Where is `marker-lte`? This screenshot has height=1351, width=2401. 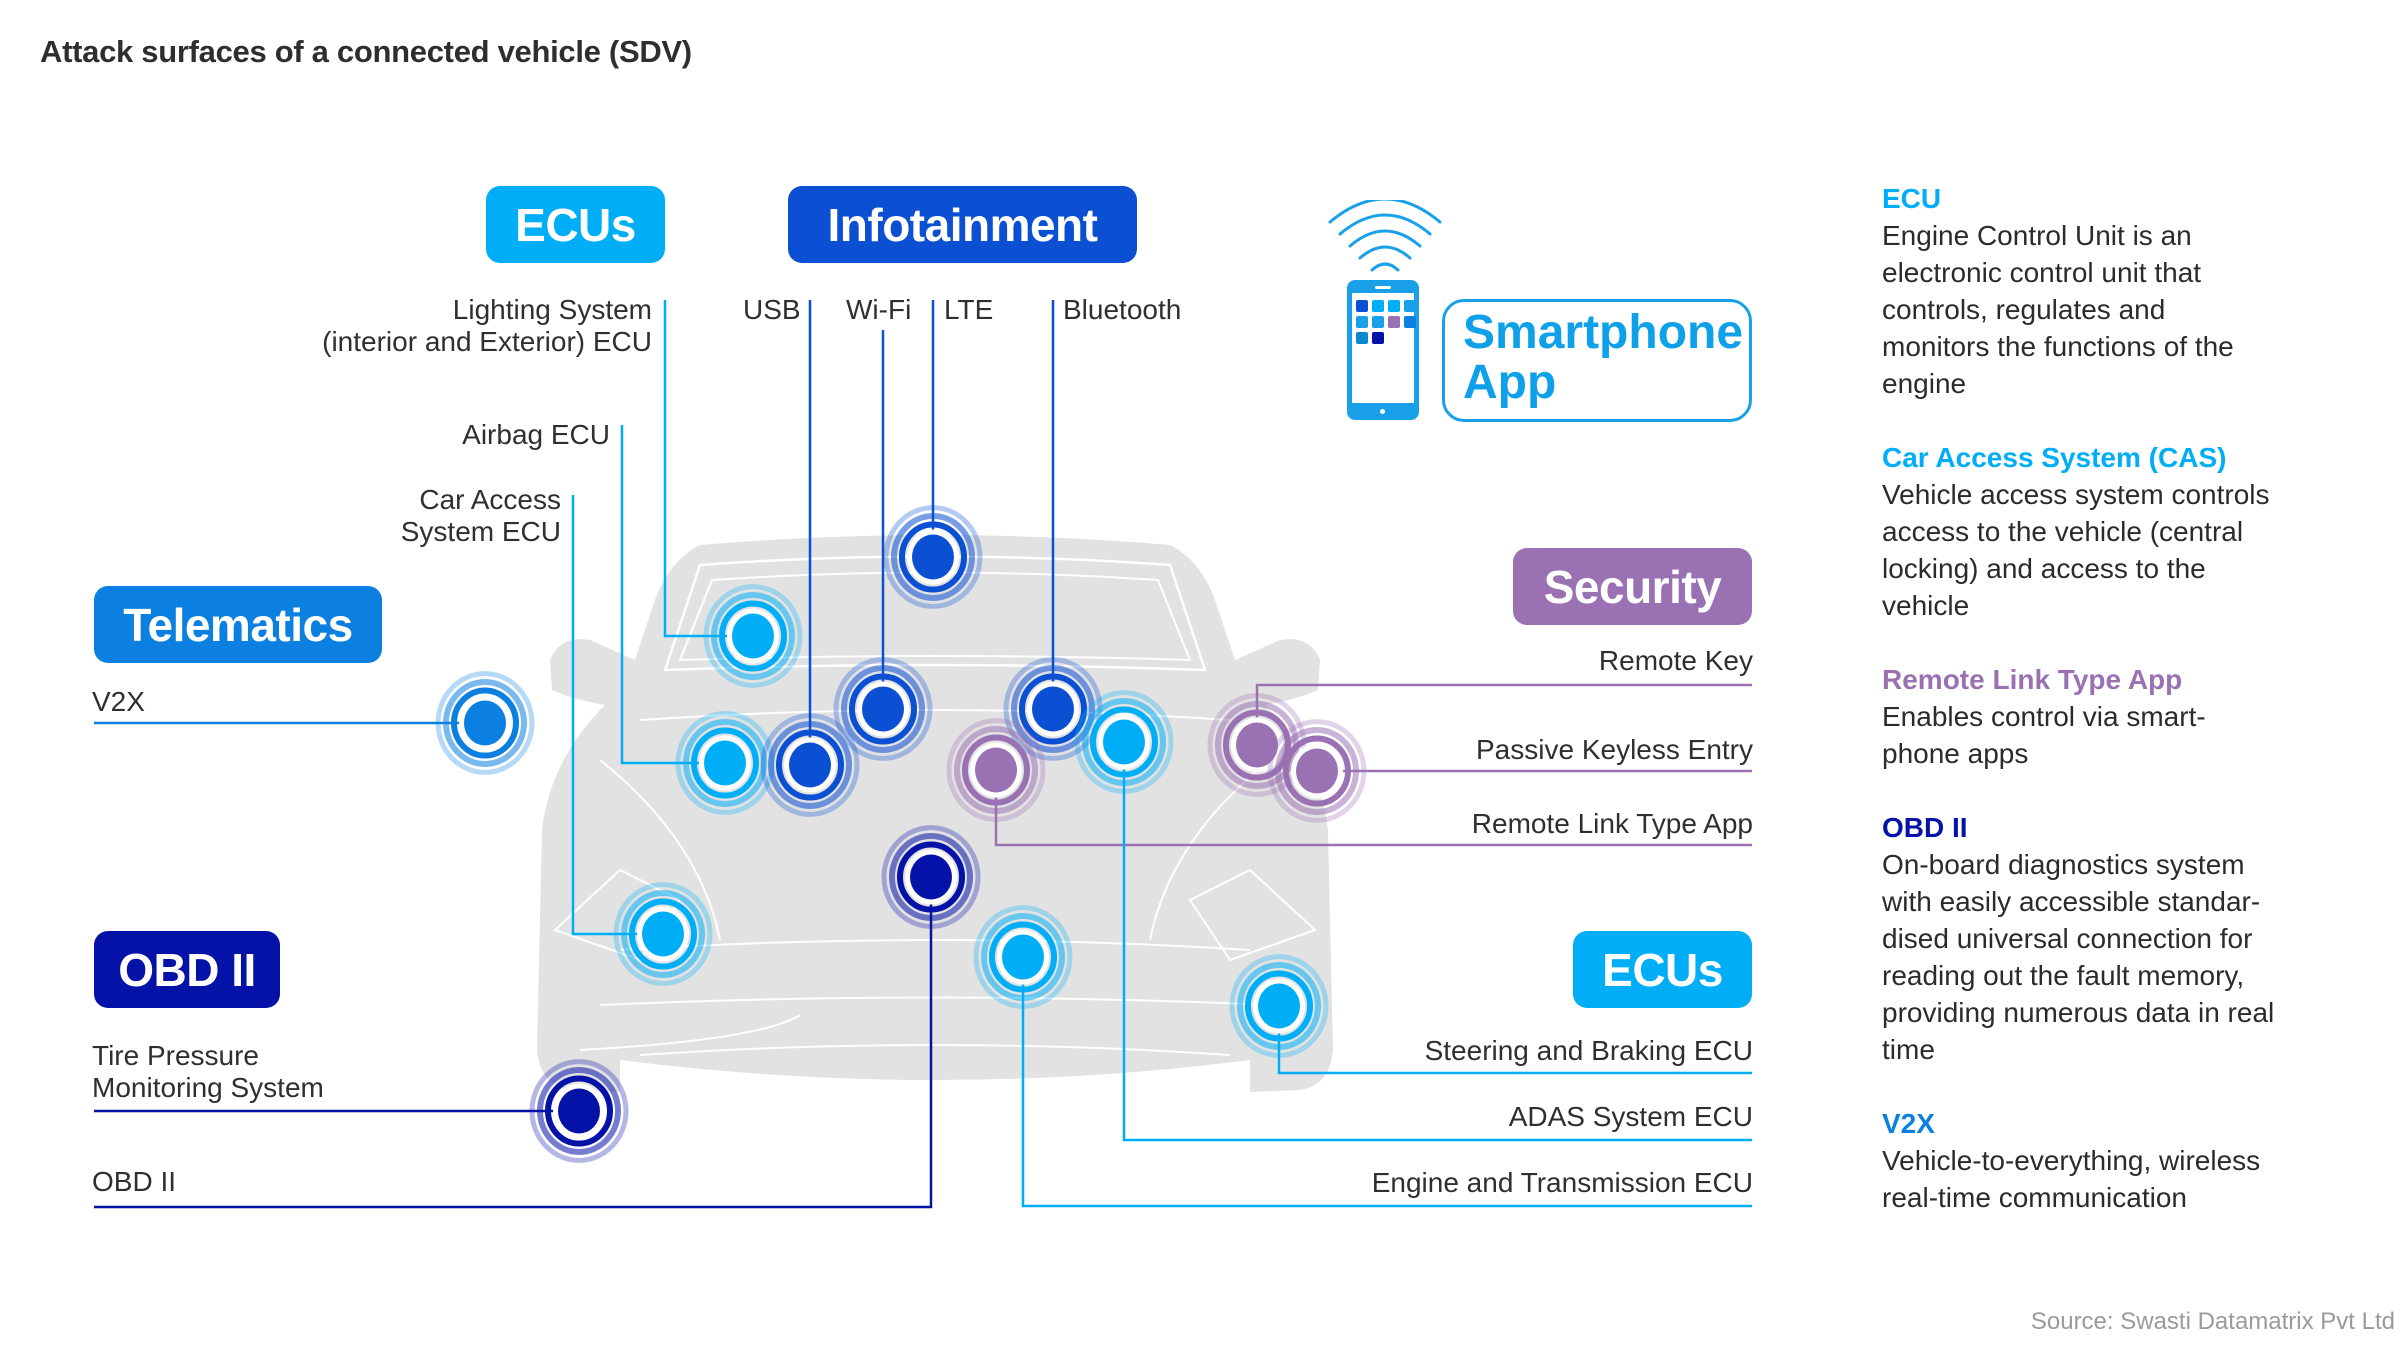 marker-lte is located at coordinates (933, 557).